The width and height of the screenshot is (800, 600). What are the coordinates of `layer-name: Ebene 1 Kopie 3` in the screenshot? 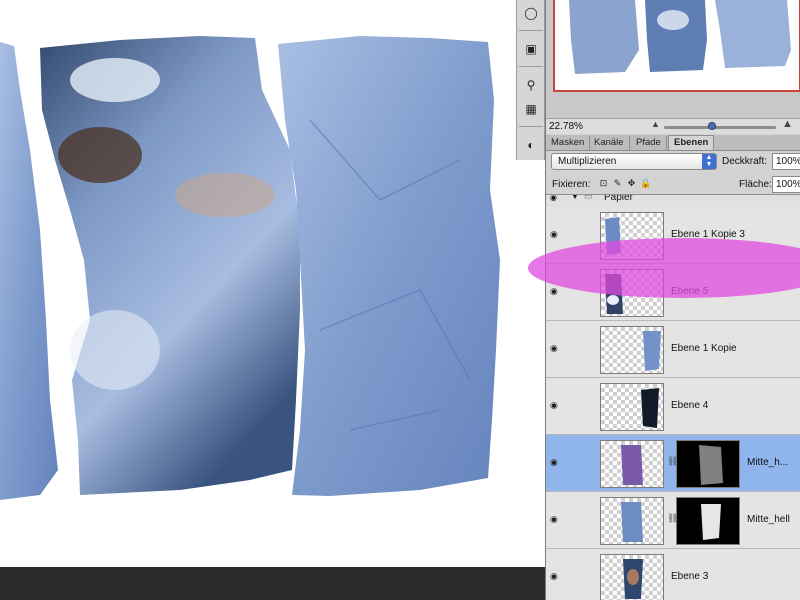 It's located at (708, 234).